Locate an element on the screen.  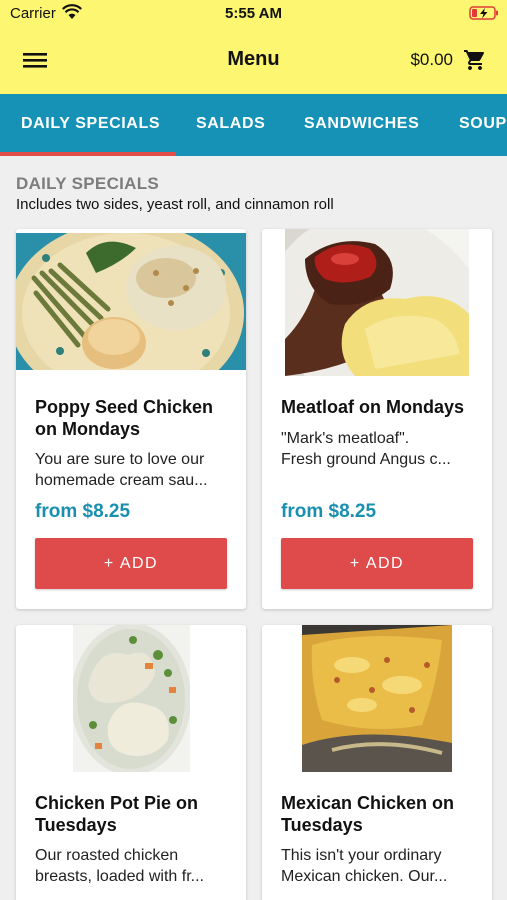
active-tab-indicator is located at coordinates (88, 154).